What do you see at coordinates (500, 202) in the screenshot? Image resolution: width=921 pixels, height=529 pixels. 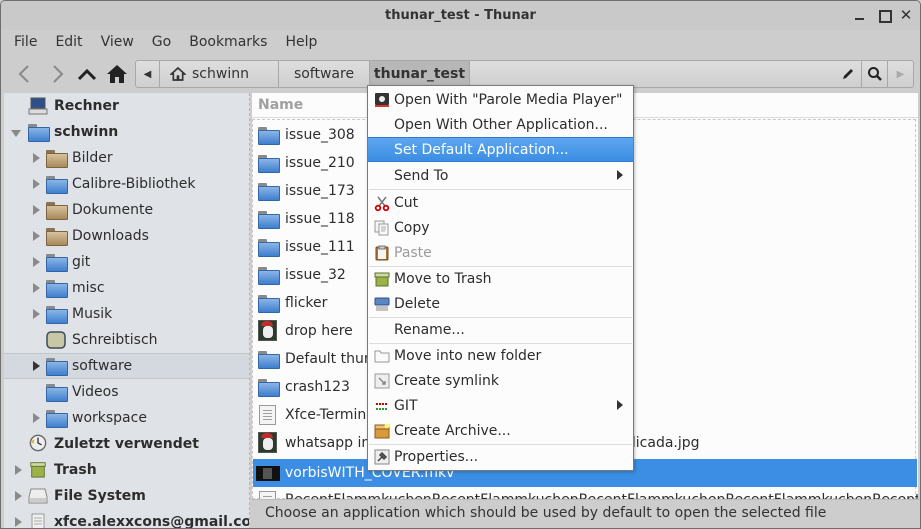 I see `menu-item-cut: Cut` at bounding box center [500, 202].